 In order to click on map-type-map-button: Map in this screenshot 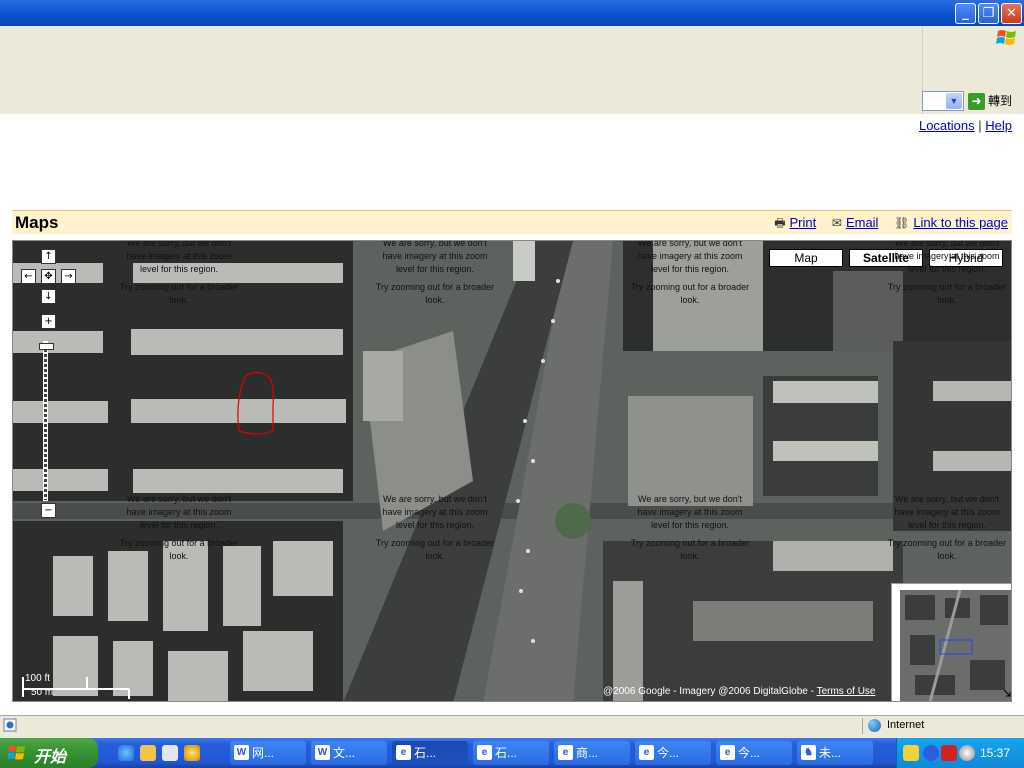, I will do `click(806, 258)`.